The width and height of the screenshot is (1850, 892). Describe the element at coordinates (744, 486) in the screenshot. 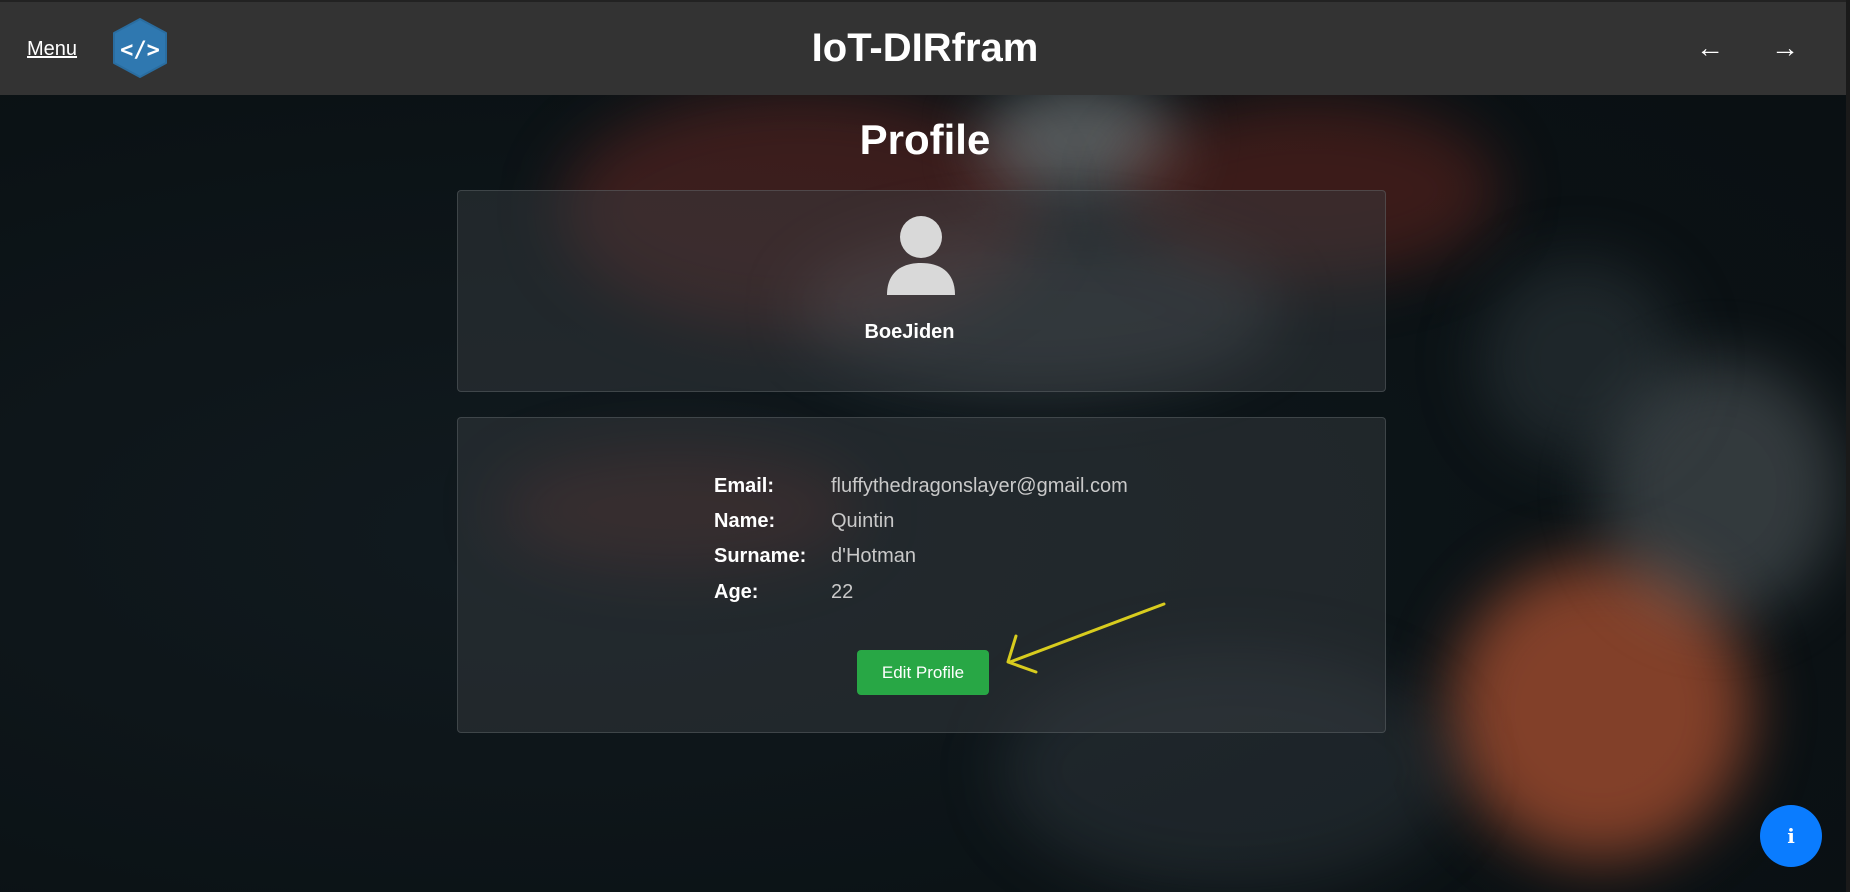

I see `email-label: Email:` at that location.